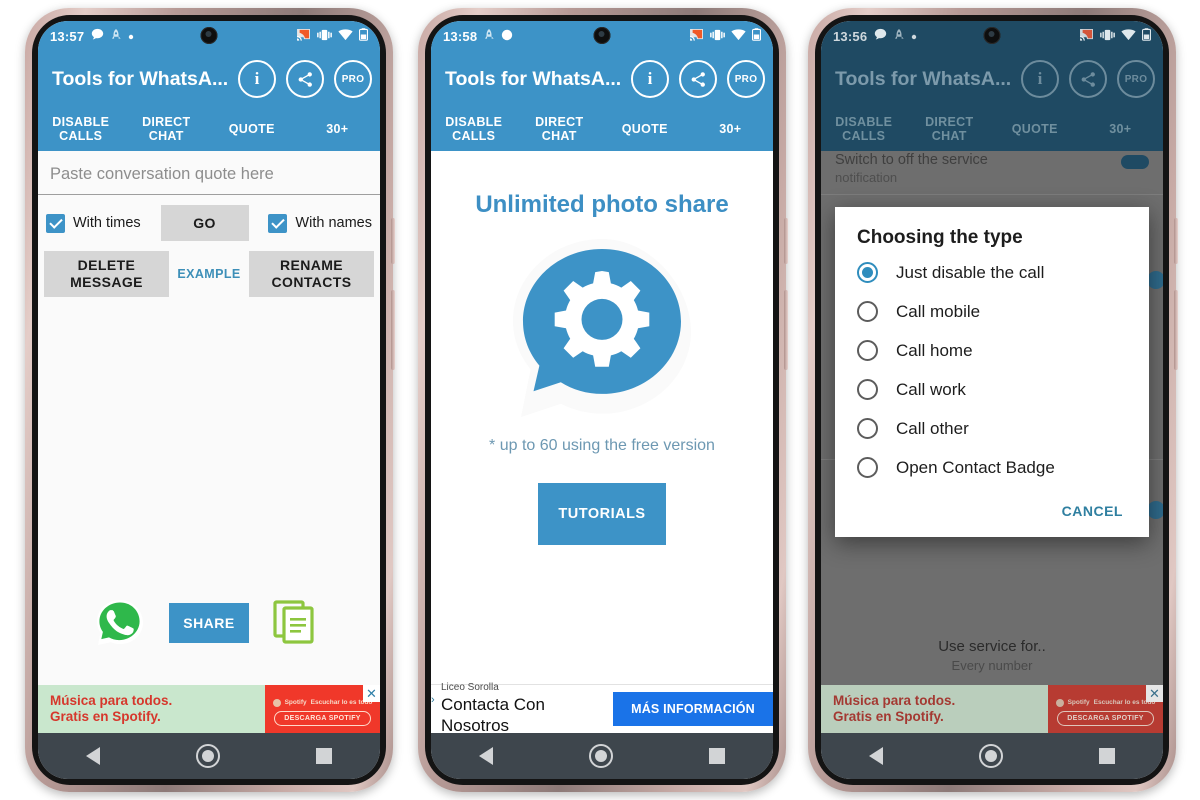 This screenshot has width=1200, height=800. Describe the element at coordinates (311, 274) in the screenshot. I see `rename-contacts-button: RENAME CONTACTS` at that location.